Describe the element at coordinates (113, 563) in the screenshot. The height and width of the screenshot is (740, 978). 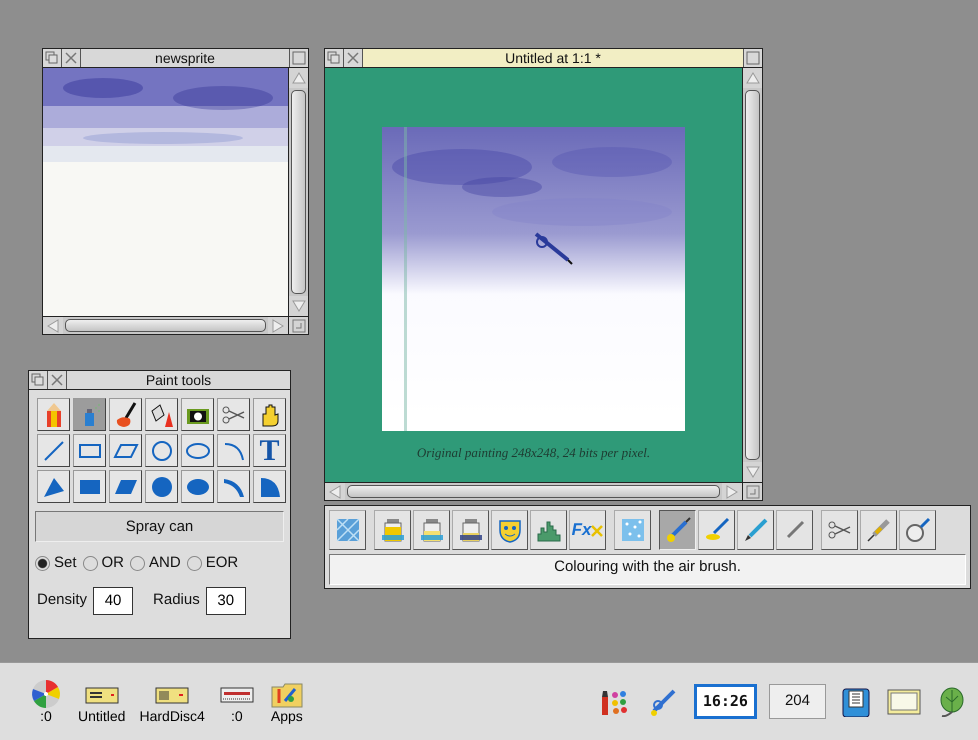
I see `radio-label: OR` at that location.